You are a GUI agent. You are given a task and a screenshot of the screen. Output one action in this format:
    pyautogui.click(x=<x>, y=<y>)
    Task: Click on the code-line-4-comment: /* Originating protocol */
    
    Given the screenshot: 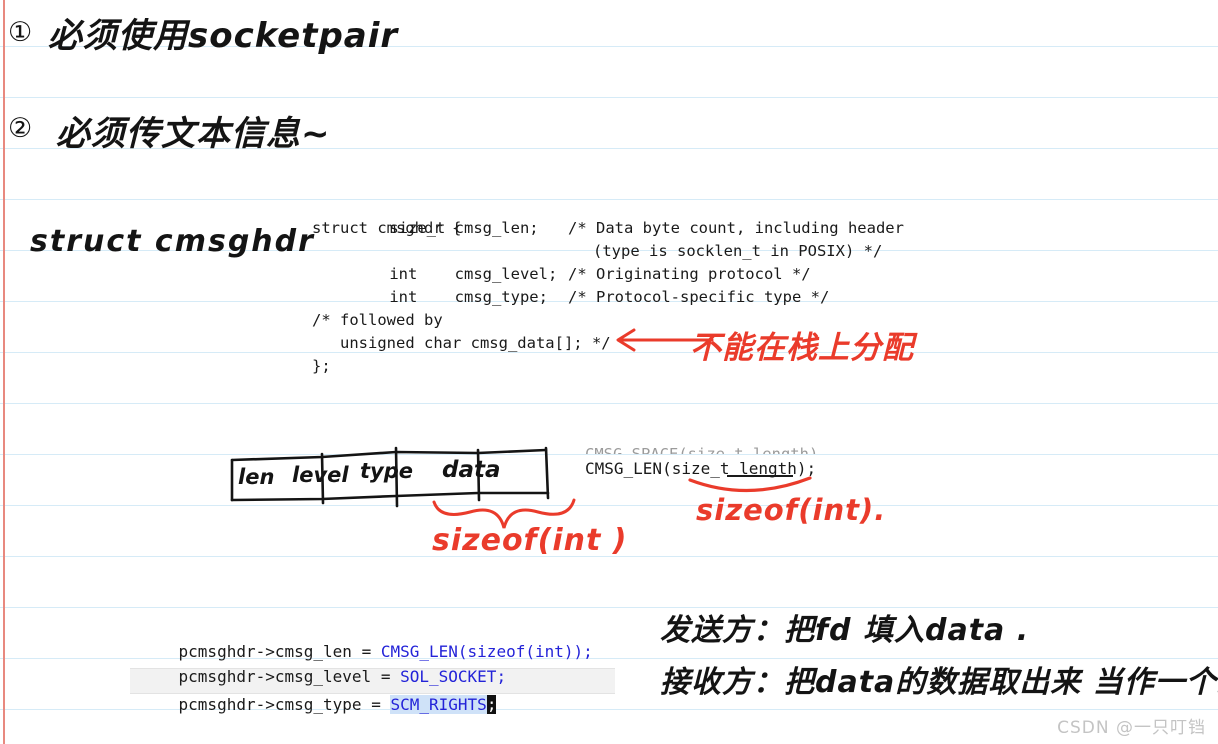 What is the action you would take?
    pyautogui.click(x=689, y=274)
    